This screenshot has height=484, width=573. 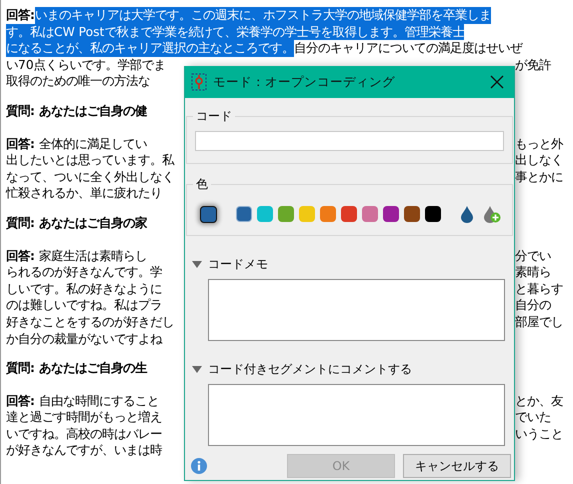 What do you see at coordinates (84, 272) in the screenshot?
I see `body-text: られるのが好きなんです。学` at bounding box center [84, 272].